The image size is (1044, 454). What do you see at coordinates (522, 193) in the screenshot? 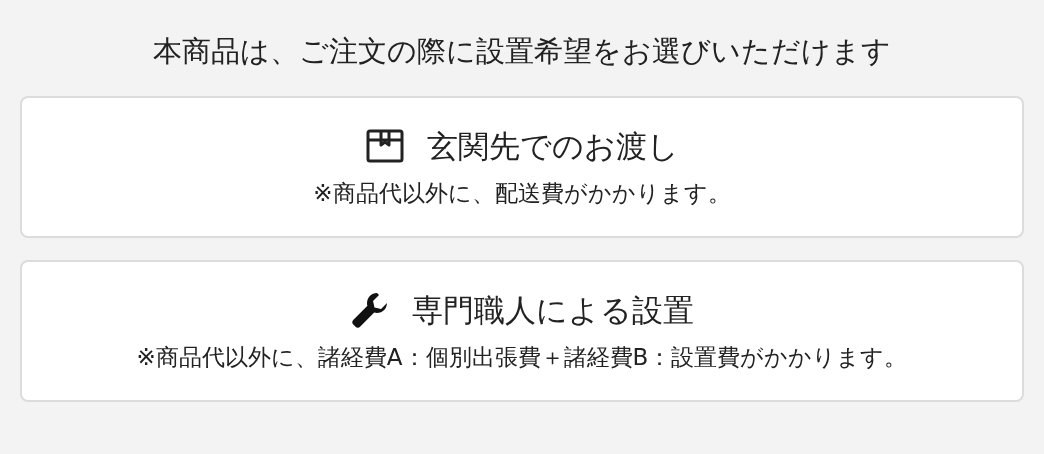
I see `option-note: ※商品代以外に、配送費がかかります。` at bounding box center [522, 193].